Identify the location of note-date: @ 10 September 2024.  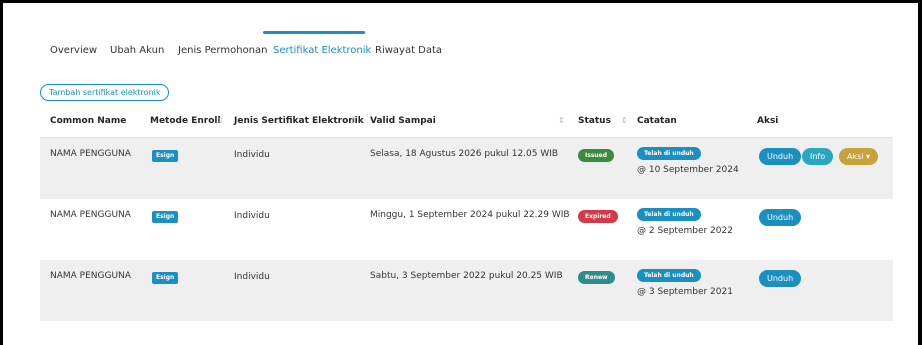
(688, 170).